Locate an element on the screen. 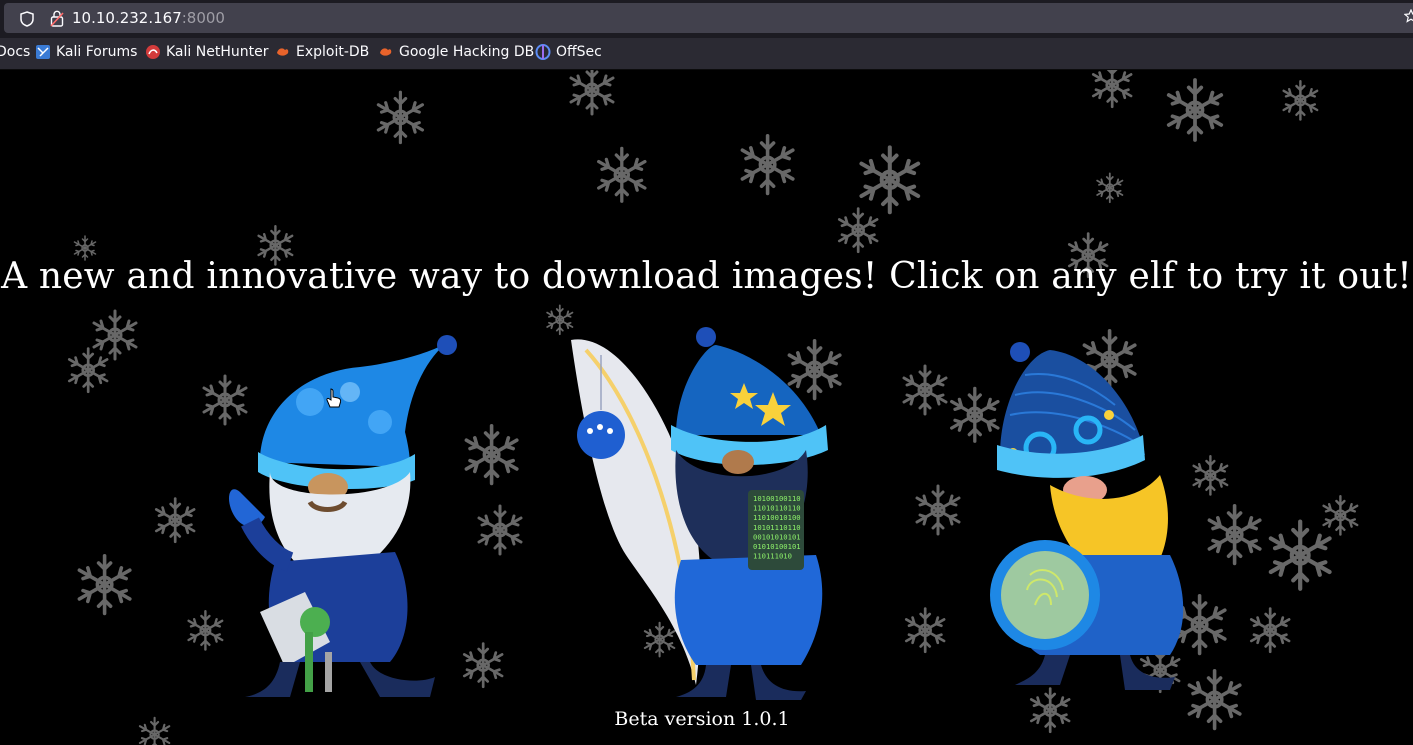 The height and width of the screenshot is (745, 1413). address-bar: 10.10.232.167:8000 is located at coordinates (708, 18).